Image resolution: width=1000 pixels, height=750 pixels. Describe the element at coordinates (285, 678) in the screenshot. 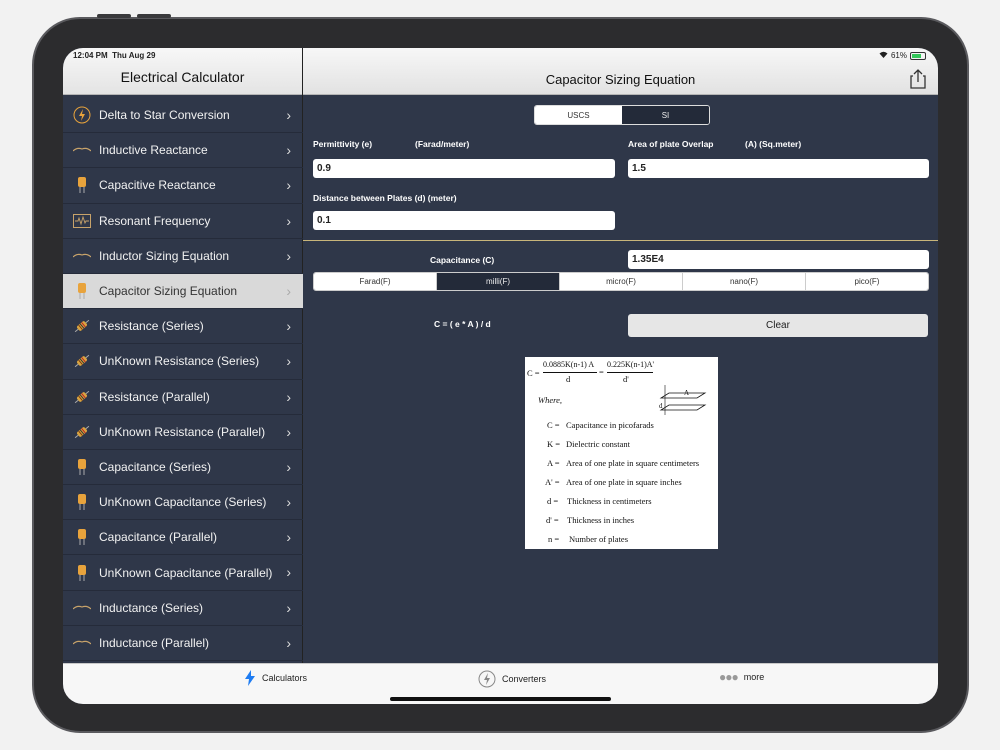

I see `tab-calculators-label: Calculators` at that location.